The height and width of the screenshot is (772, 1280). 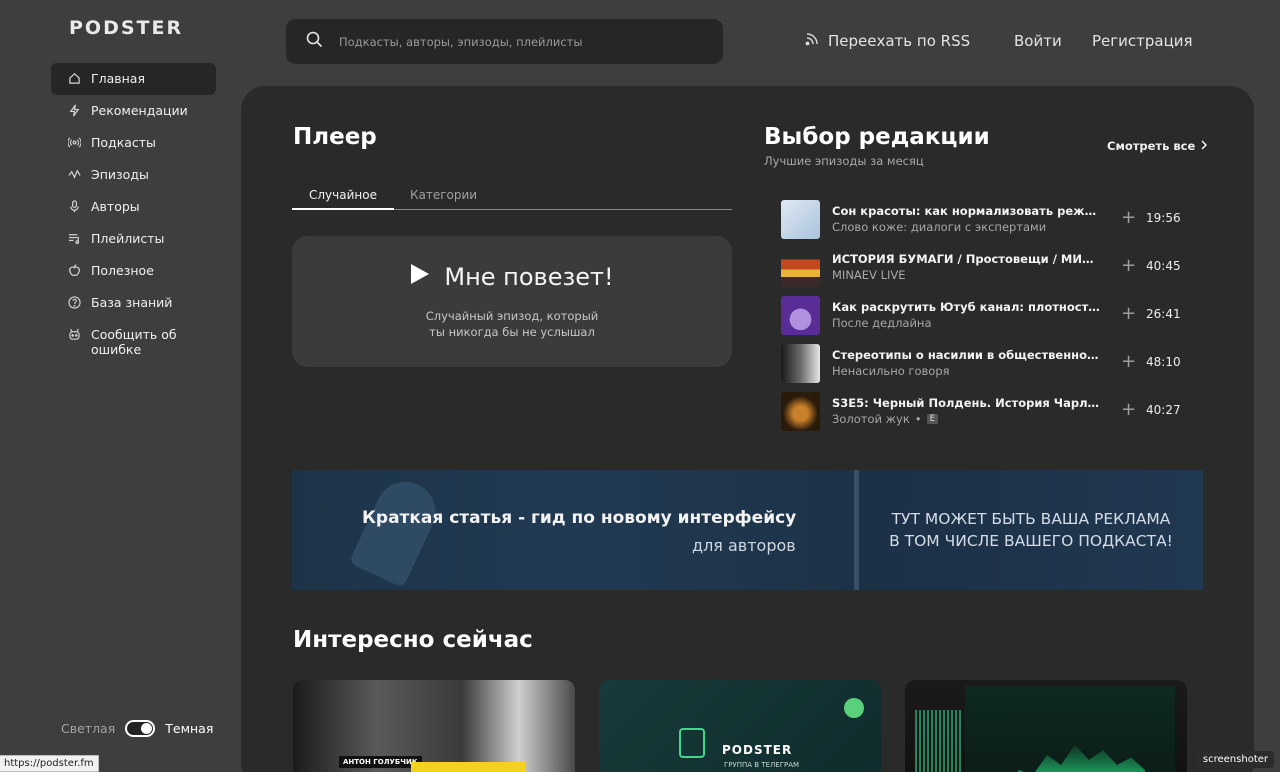 What do you see at coordinates (869, 275) in the screenshot?
I see `episode-author: MINAEV LIVE` at bounding box center [869, 275].